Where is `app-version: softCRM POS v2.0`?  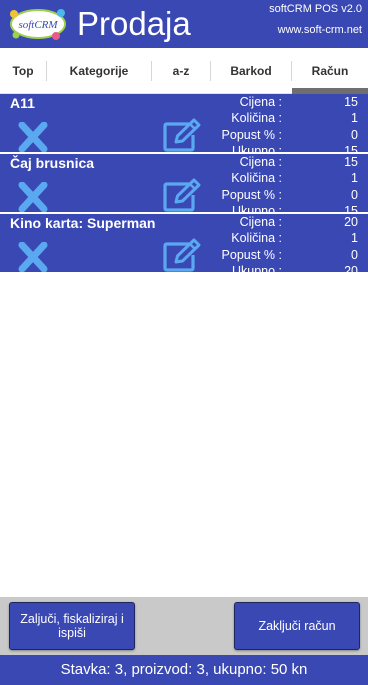 app-version: softCRM POS v2.0 is located at coordinates (315, 9).